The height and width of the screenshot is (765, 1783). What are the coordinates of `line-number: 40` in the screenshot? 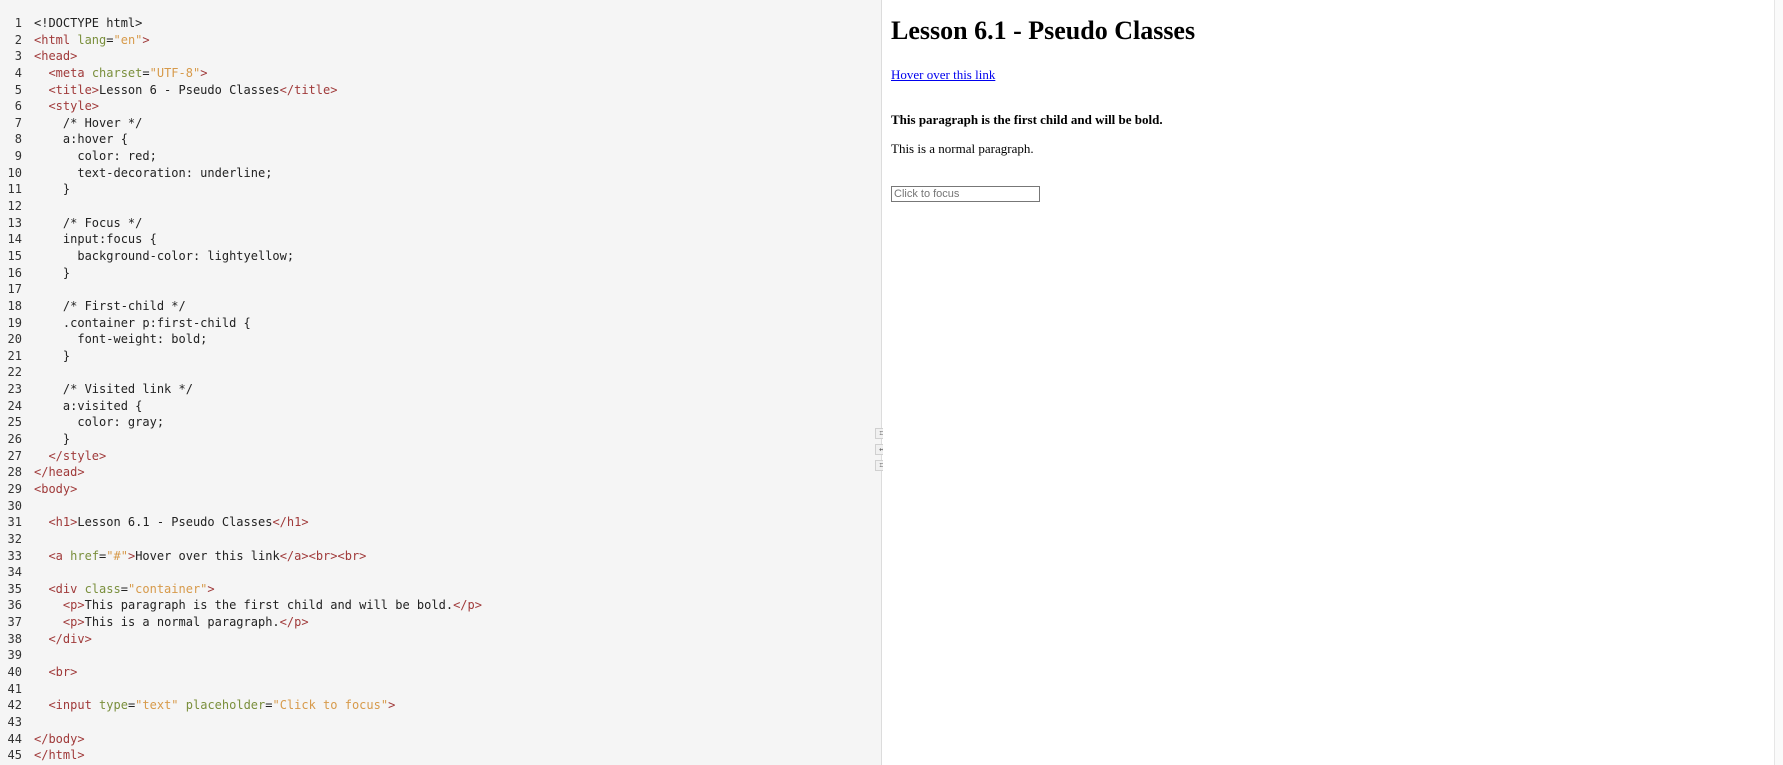 It's located at (14, 671).